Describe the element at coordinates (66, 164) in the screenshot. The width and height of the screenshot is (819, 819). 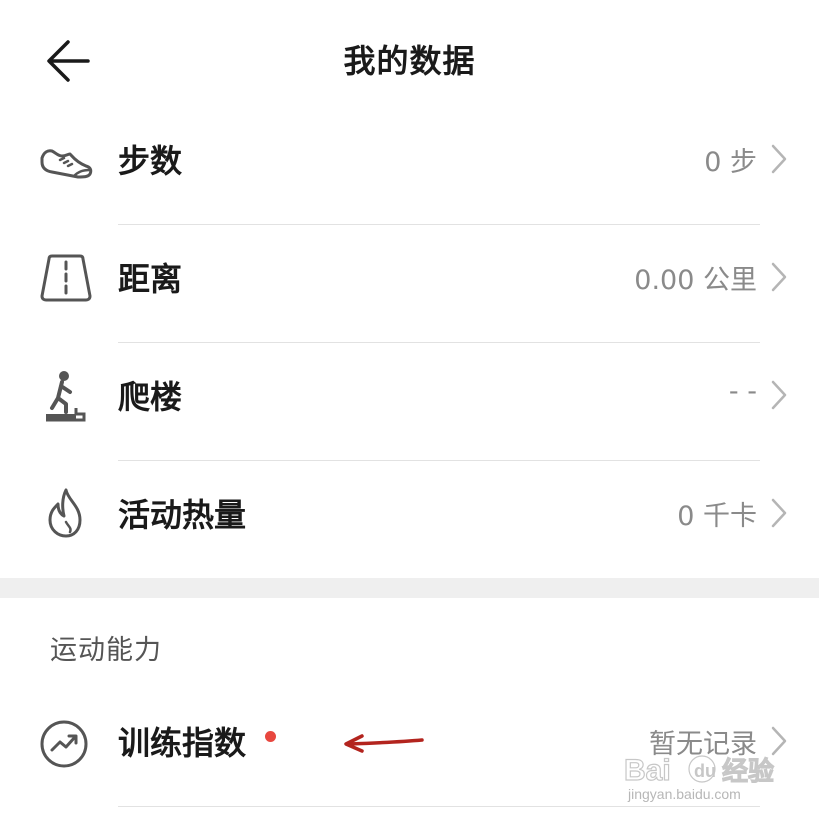
I see `sneaker-icon` at that location.